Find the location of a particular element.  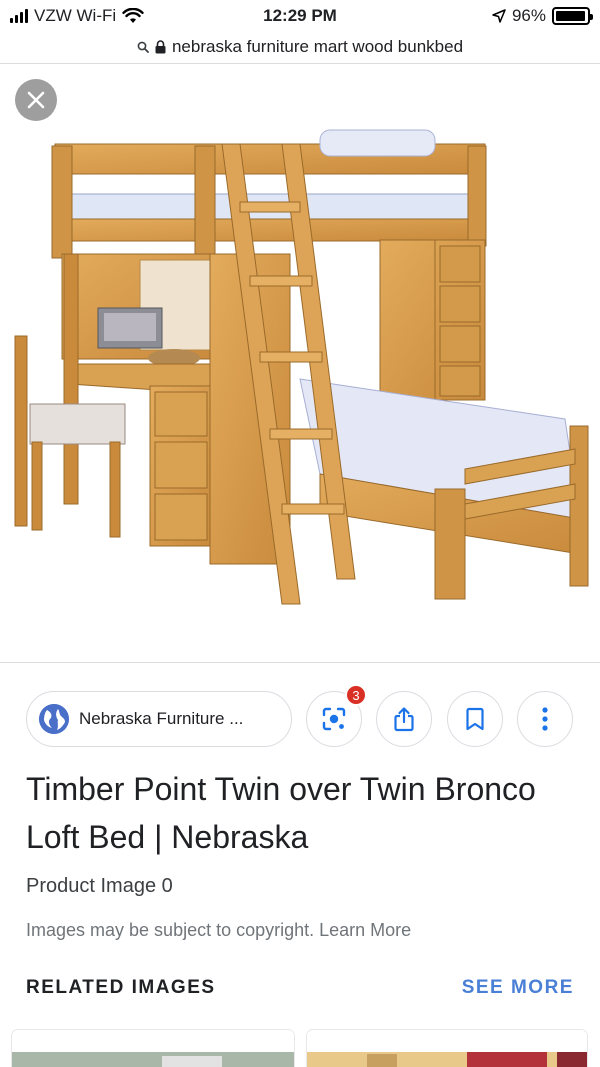

url-text: nebraska furniture mart wood bunkbed is located at coordinates (317, 46).